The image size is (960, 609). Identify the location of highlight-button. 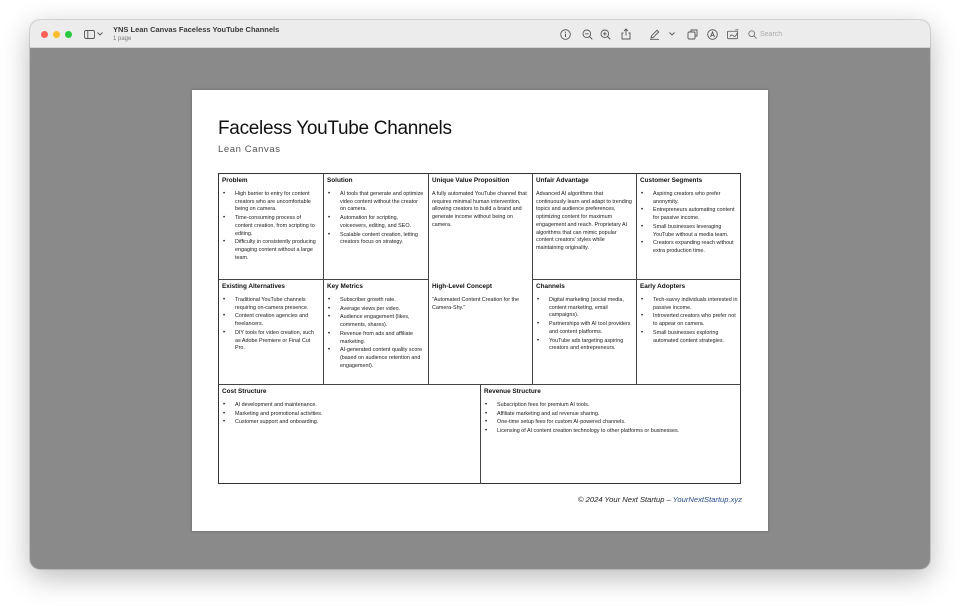
(712, 34).